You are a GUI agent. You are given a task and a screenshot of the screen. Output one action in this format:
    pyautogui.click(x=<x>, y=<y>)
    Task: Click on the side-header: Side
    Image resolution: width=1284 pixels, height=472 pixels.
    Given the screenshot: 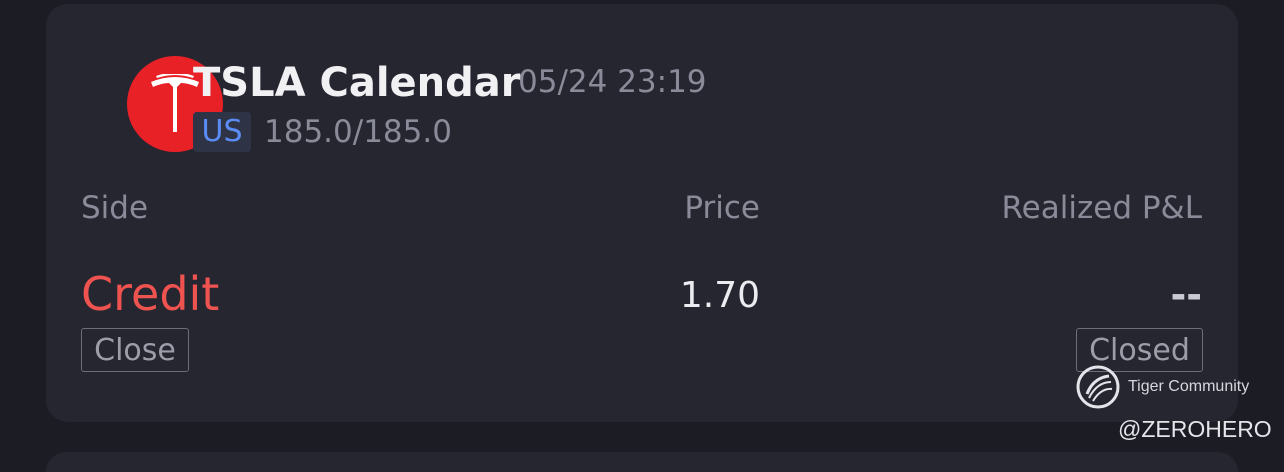 What is the action you would take?
    pyautogui.click(x=115, y=208)
    